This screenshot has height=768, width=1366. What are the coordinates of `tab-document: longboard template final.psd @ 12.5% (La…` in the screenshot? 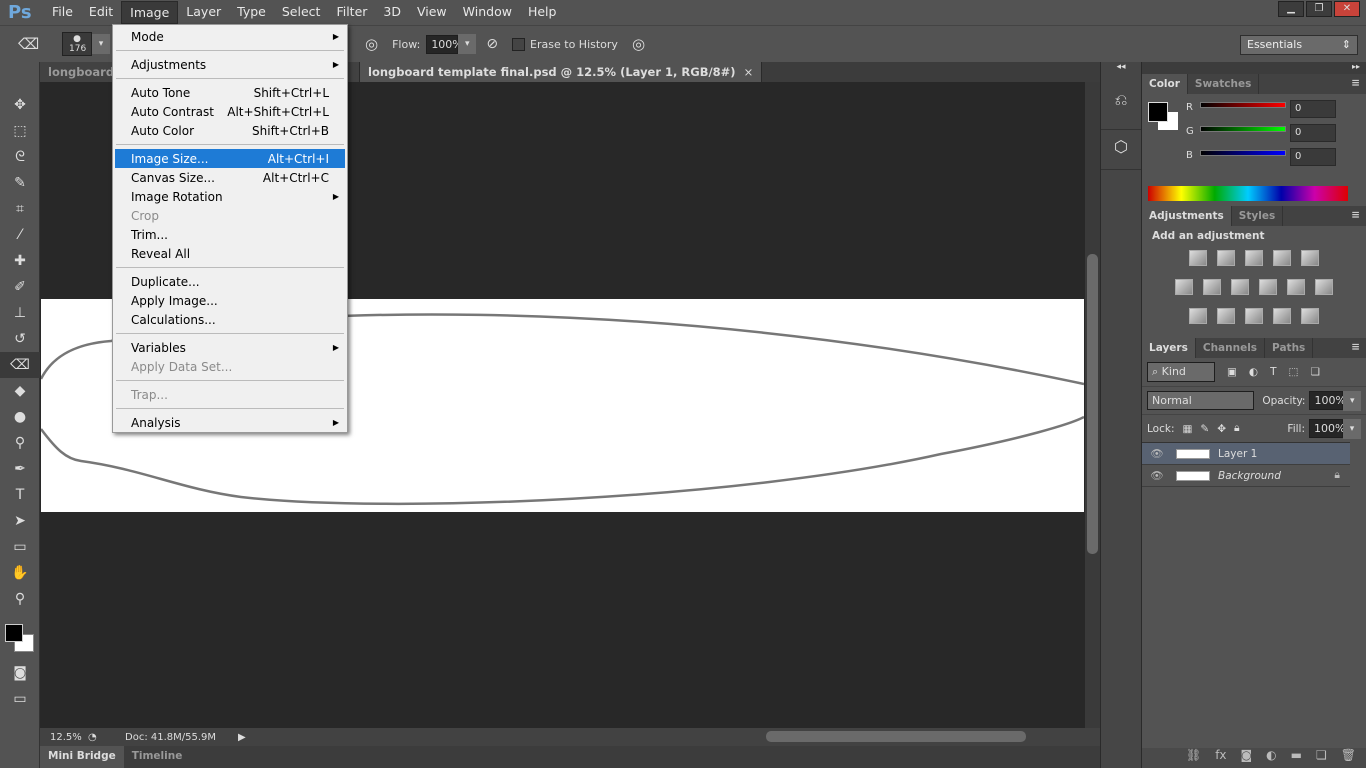 It's located at (561, 72).